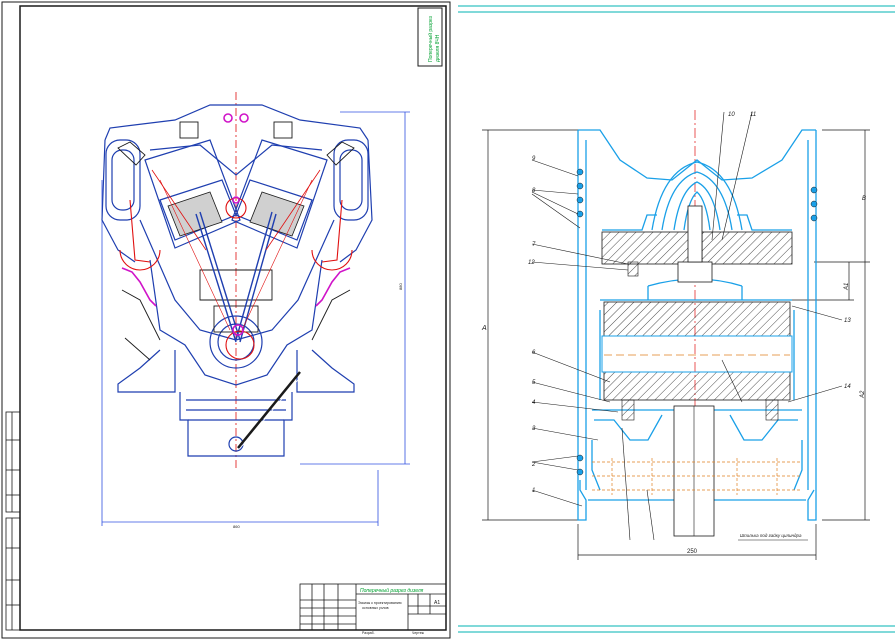 The image size is (895, 640). I want to click on callout-2: 2, so click(533, 465).